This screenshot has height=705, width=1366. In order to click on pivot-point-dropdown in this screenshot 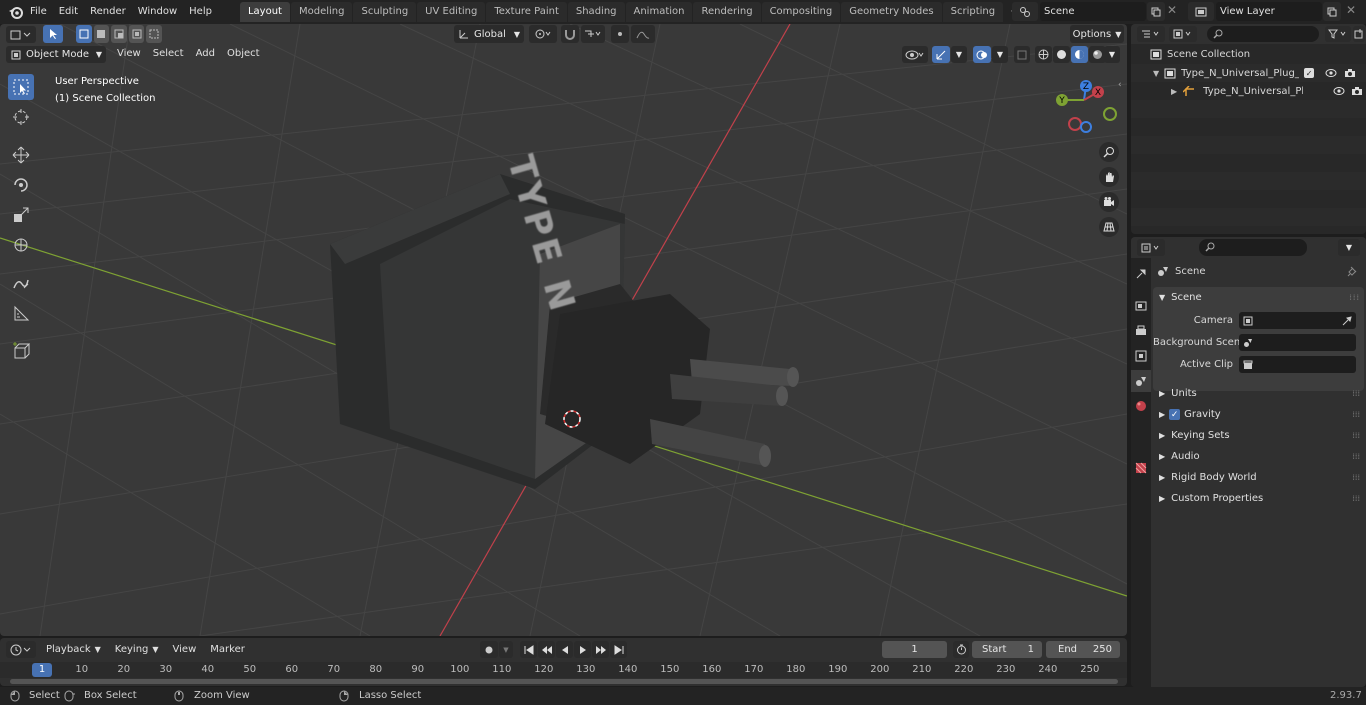, I will do `click(543, 34)`.